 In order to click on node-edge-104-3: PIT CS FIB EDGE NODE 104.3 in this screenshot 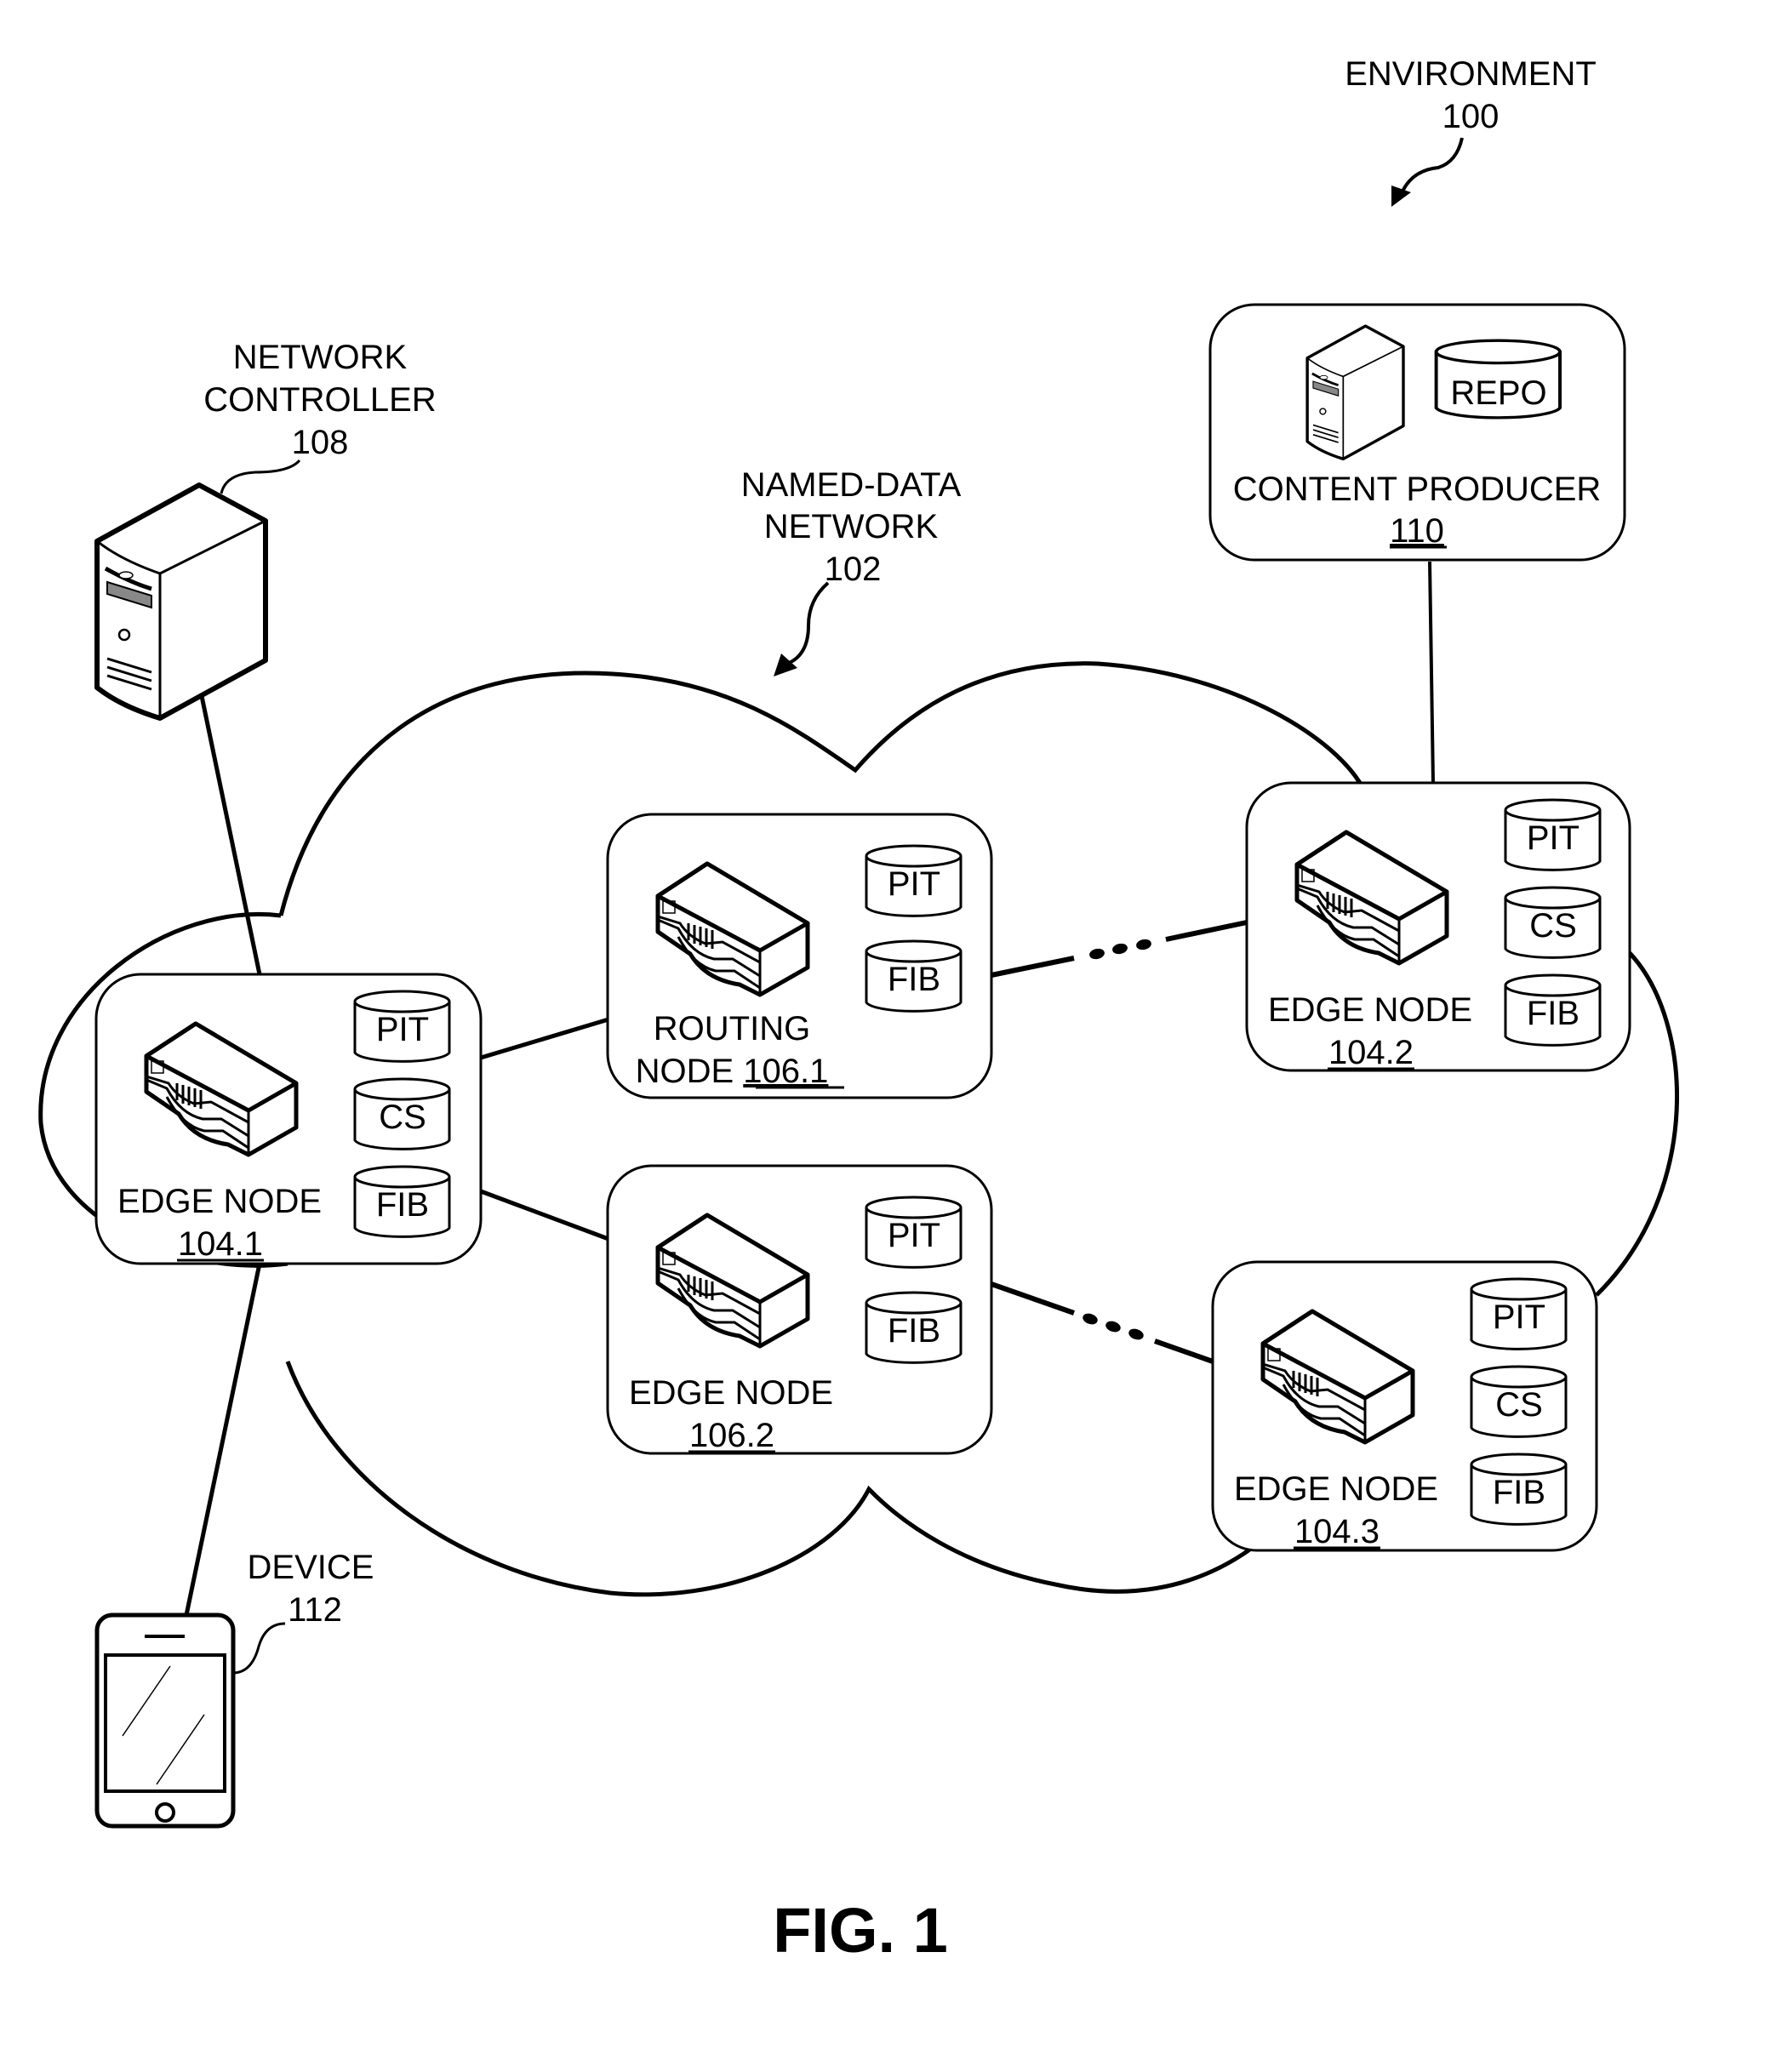, I will do `click(1404, 1406)`.